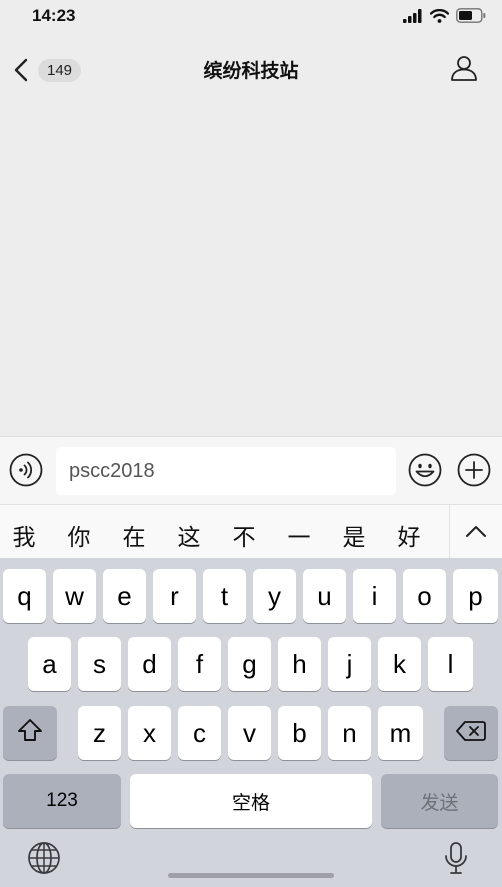  What do you see at coordinates (249, 733) in the screenshot?
I see `key-v: v` at bounding box center [249, 733].